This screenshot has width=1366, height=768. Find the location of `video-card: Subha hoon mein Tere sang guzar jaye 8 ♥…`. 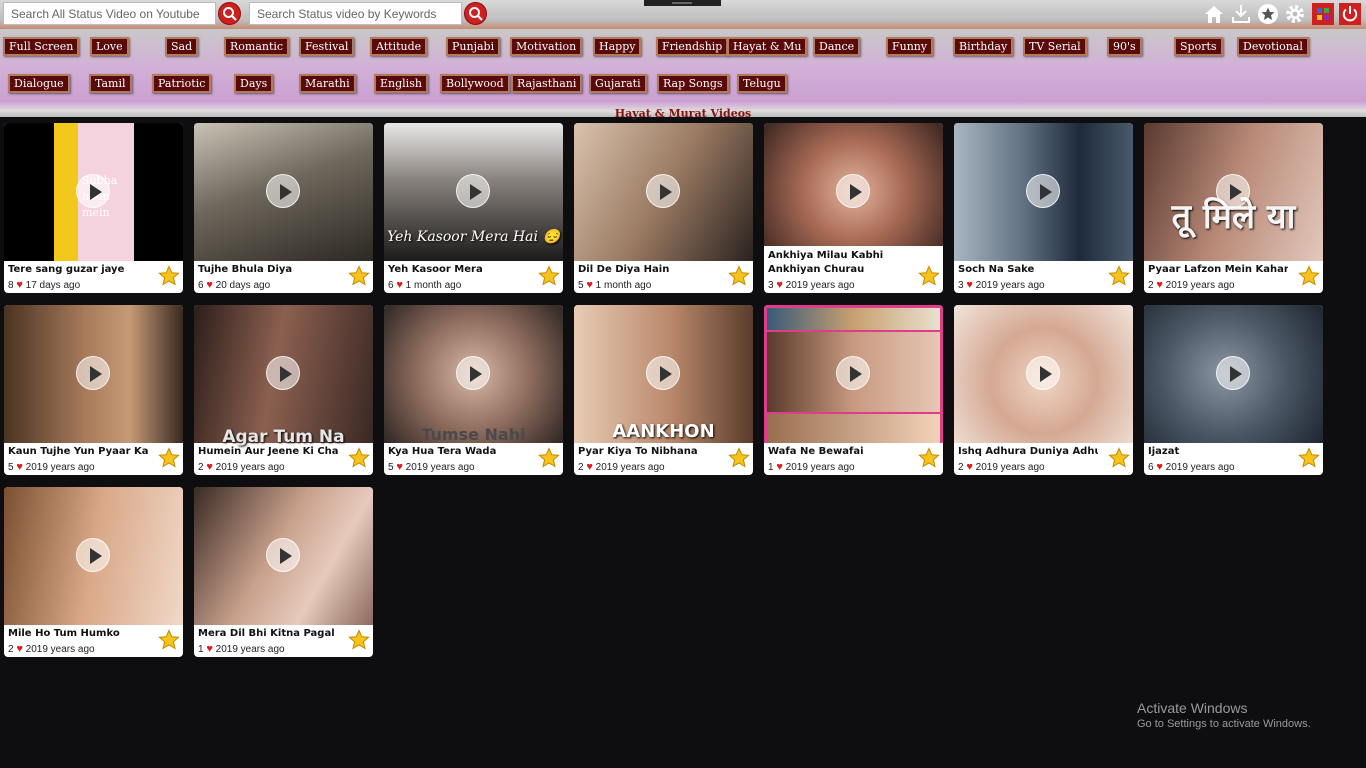

video-card: Subha hoon mein Tere sang guzar jaye 8 ♥… is located at coordinates (93, 208).